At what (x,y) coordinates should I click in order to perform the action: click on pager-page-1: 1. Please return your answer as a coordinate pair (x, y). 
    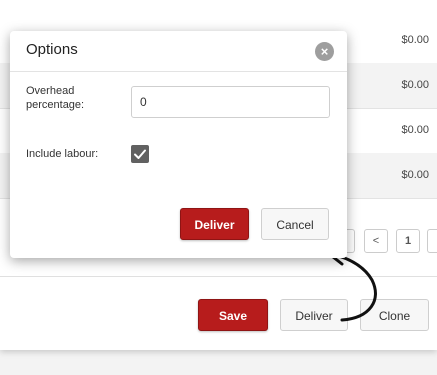
    Looking at the image, I should click on (408, 241).